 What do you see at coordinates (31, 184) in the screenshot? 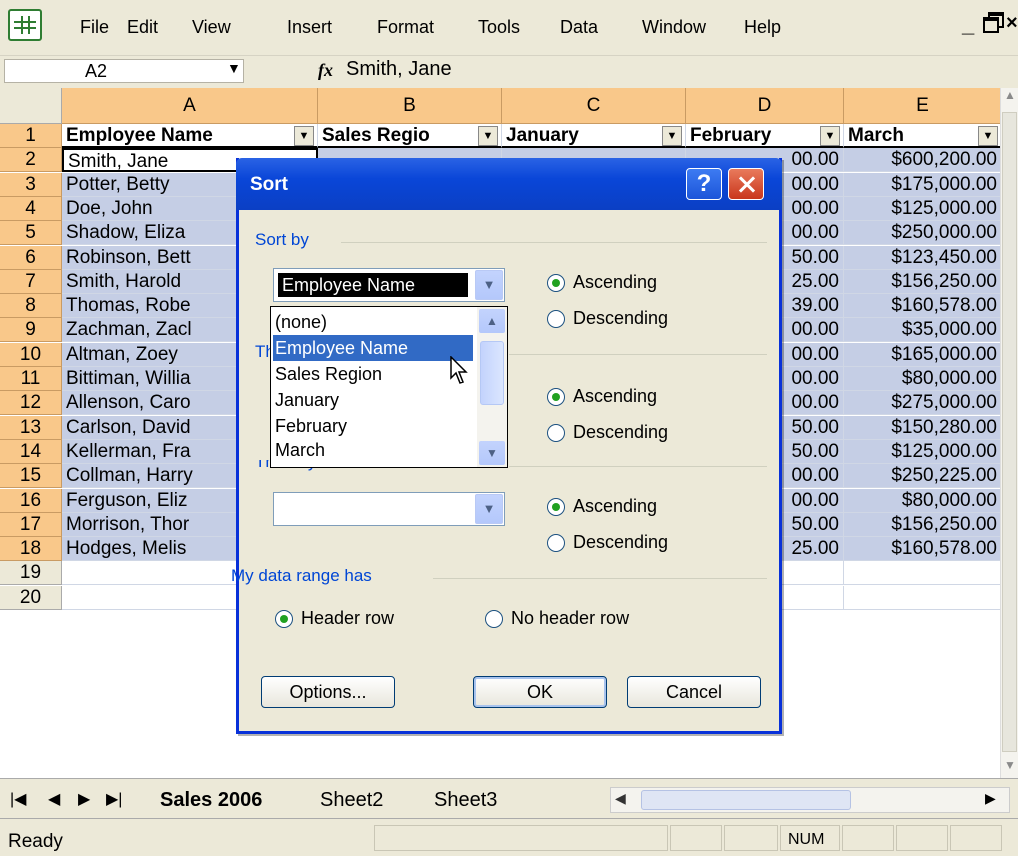
I see `row-header: 3` at bounding box center [31, 184].